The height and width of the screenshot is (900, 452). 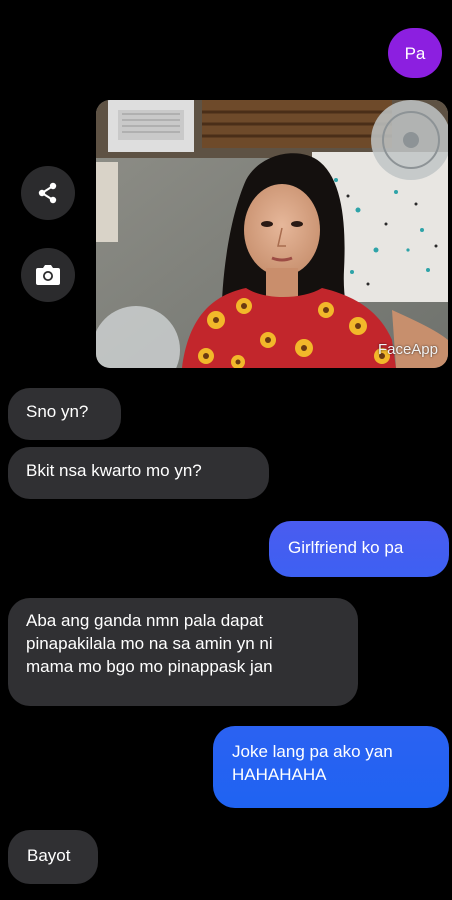 What do you see at coordinates (407, 349) in the screenshot?
I see `faceapp-watermark: FaceApp` at bounding box center [407, 349].